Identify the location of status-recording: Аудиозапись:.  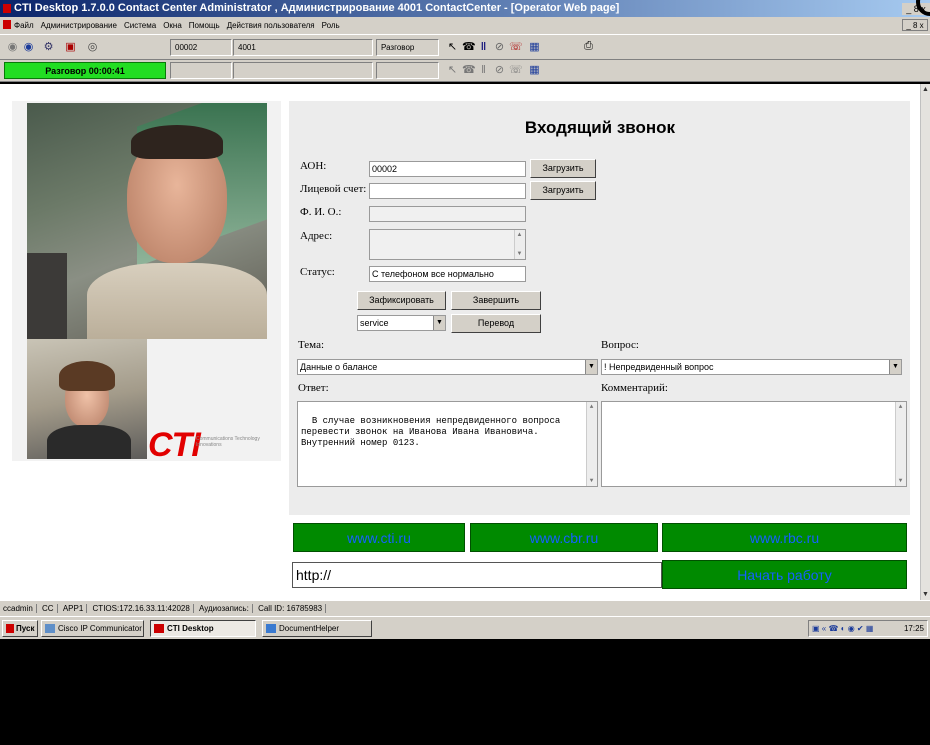
(224, 608).